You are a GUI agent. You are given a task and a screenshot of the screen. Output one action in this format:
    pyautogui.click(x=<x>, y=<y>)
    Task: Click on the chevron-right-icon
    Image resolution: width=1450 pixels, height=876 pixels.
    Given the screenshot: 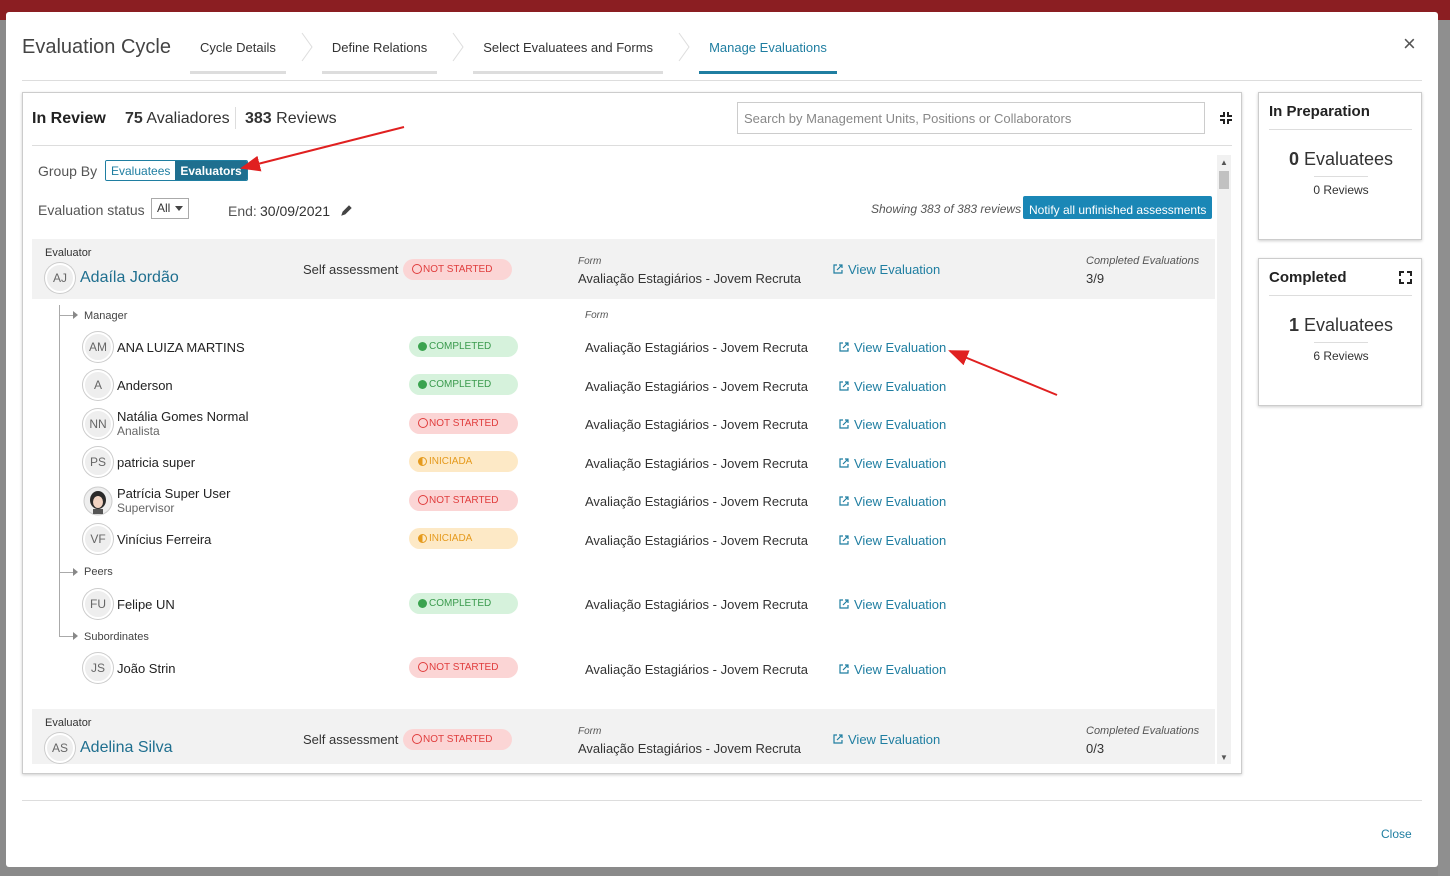 What is the action you would take?
    pyautogui.click(x=458, y=47)
    